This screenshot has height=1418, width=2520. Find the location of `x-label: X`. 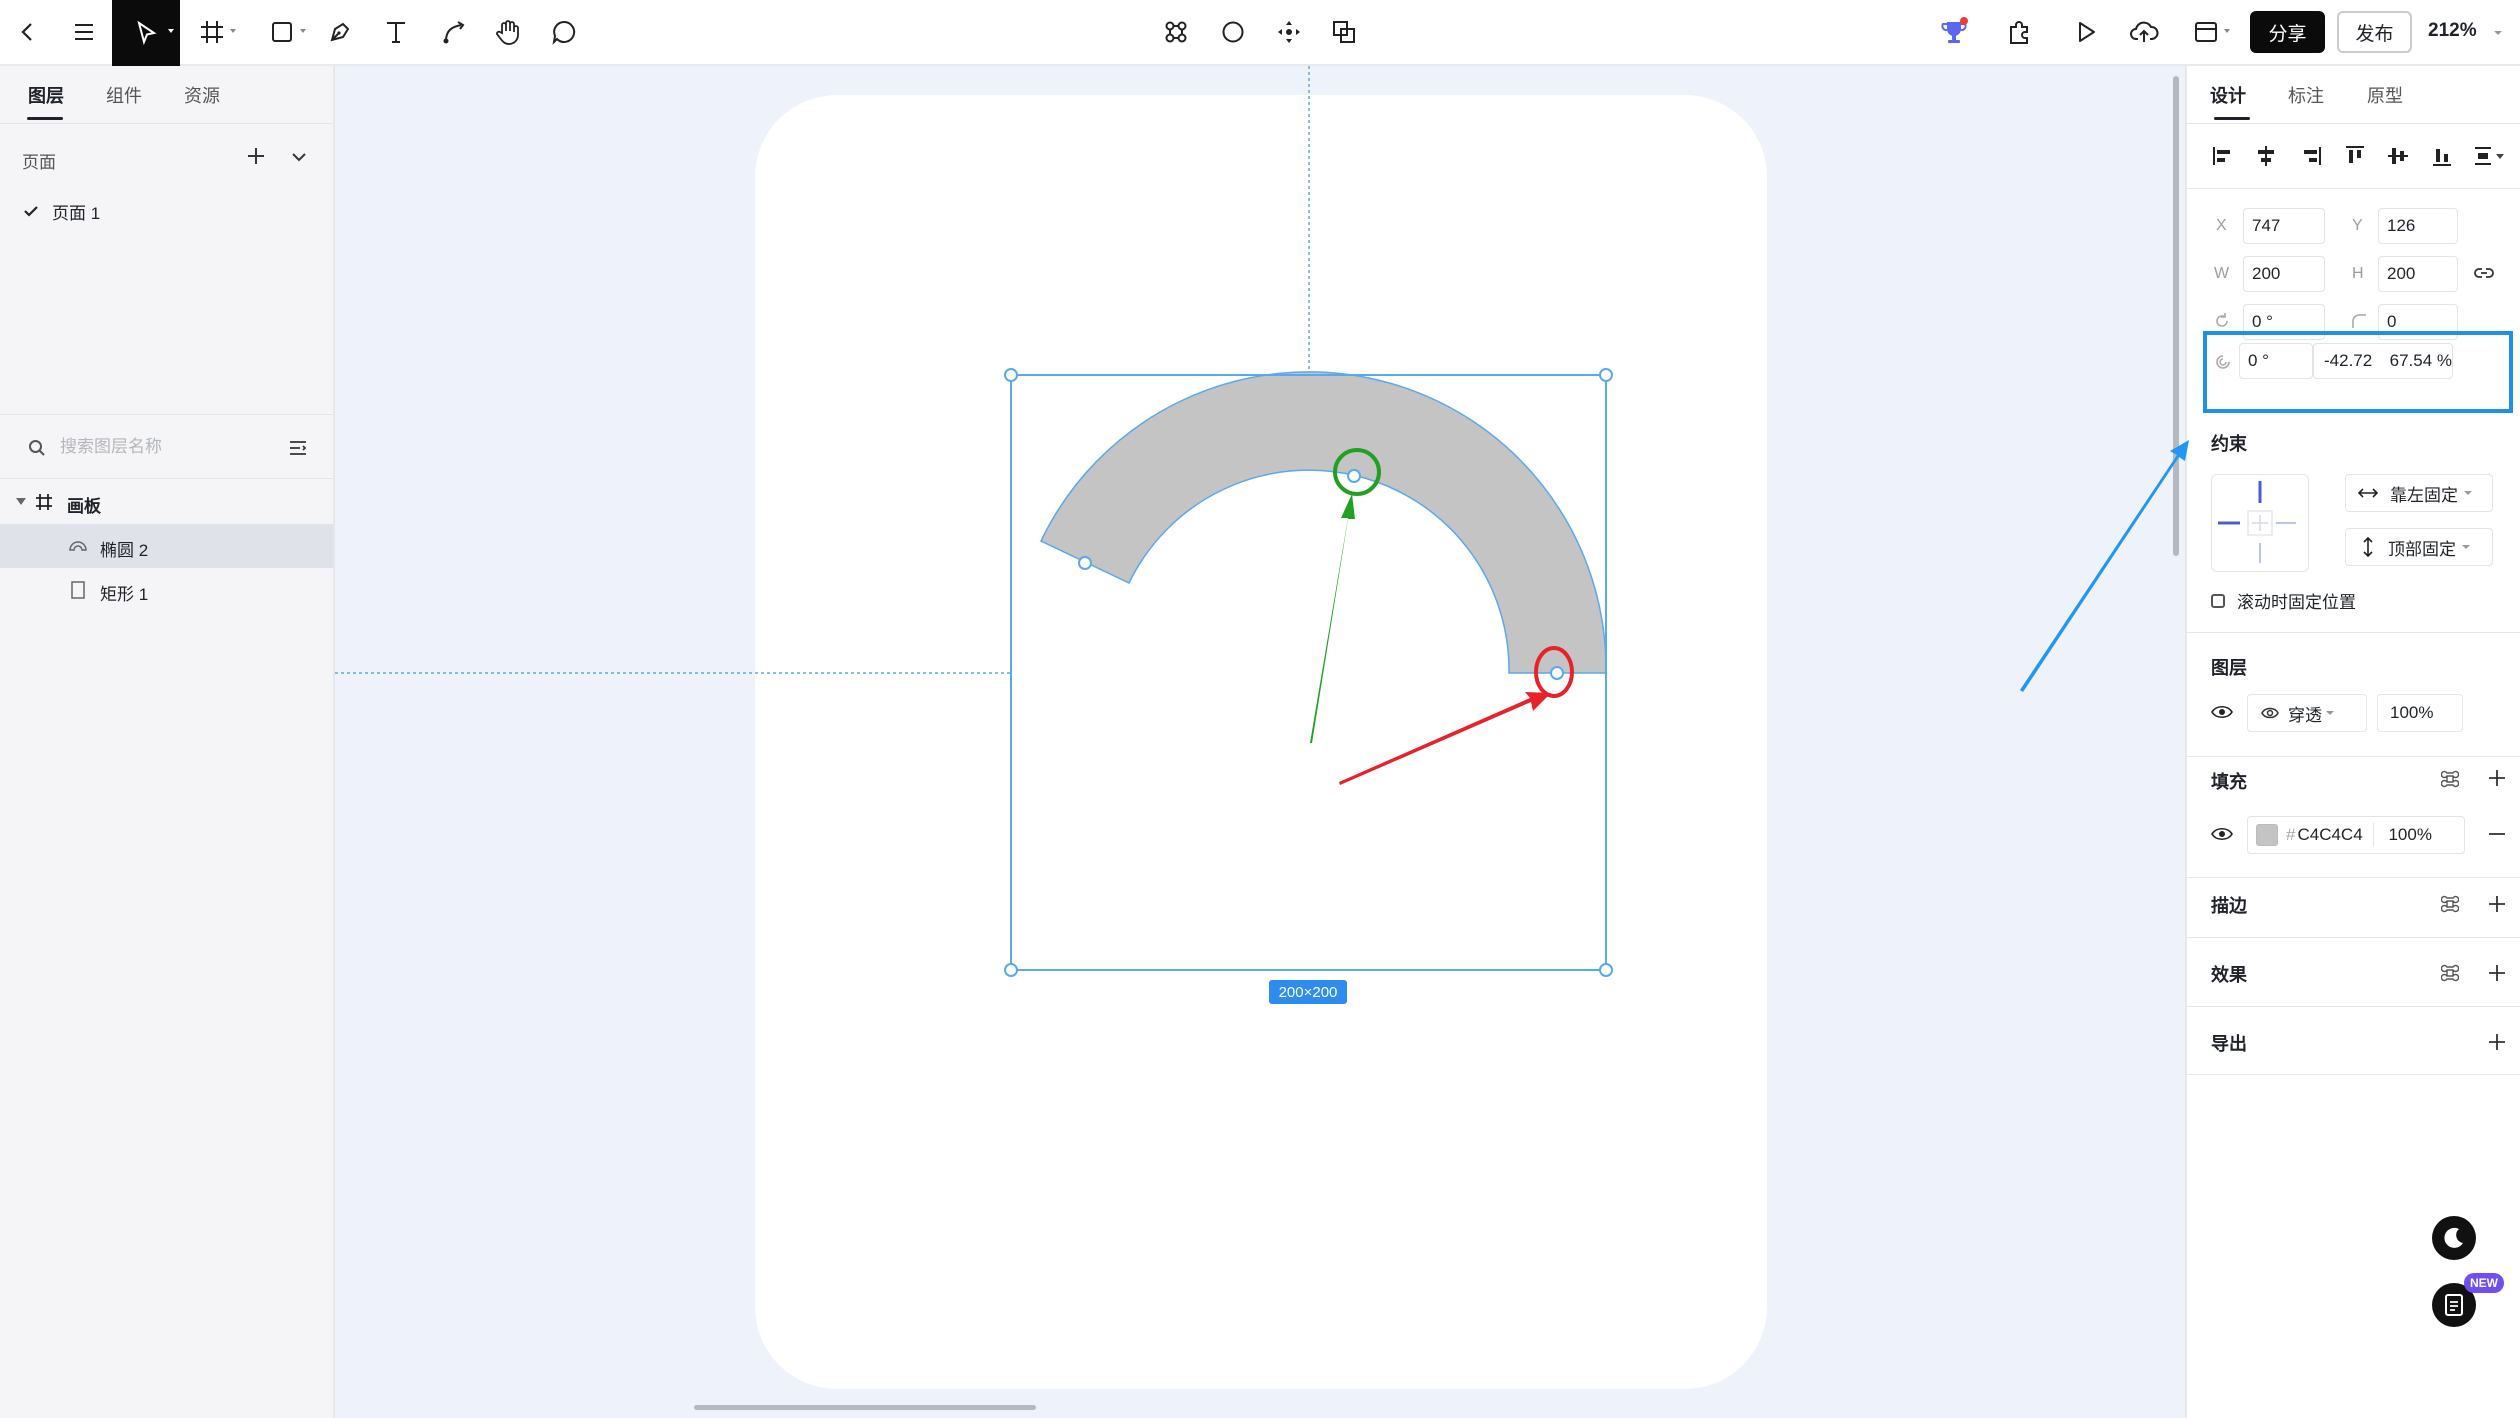

x-label: X is located at coordinates (2221, 225).